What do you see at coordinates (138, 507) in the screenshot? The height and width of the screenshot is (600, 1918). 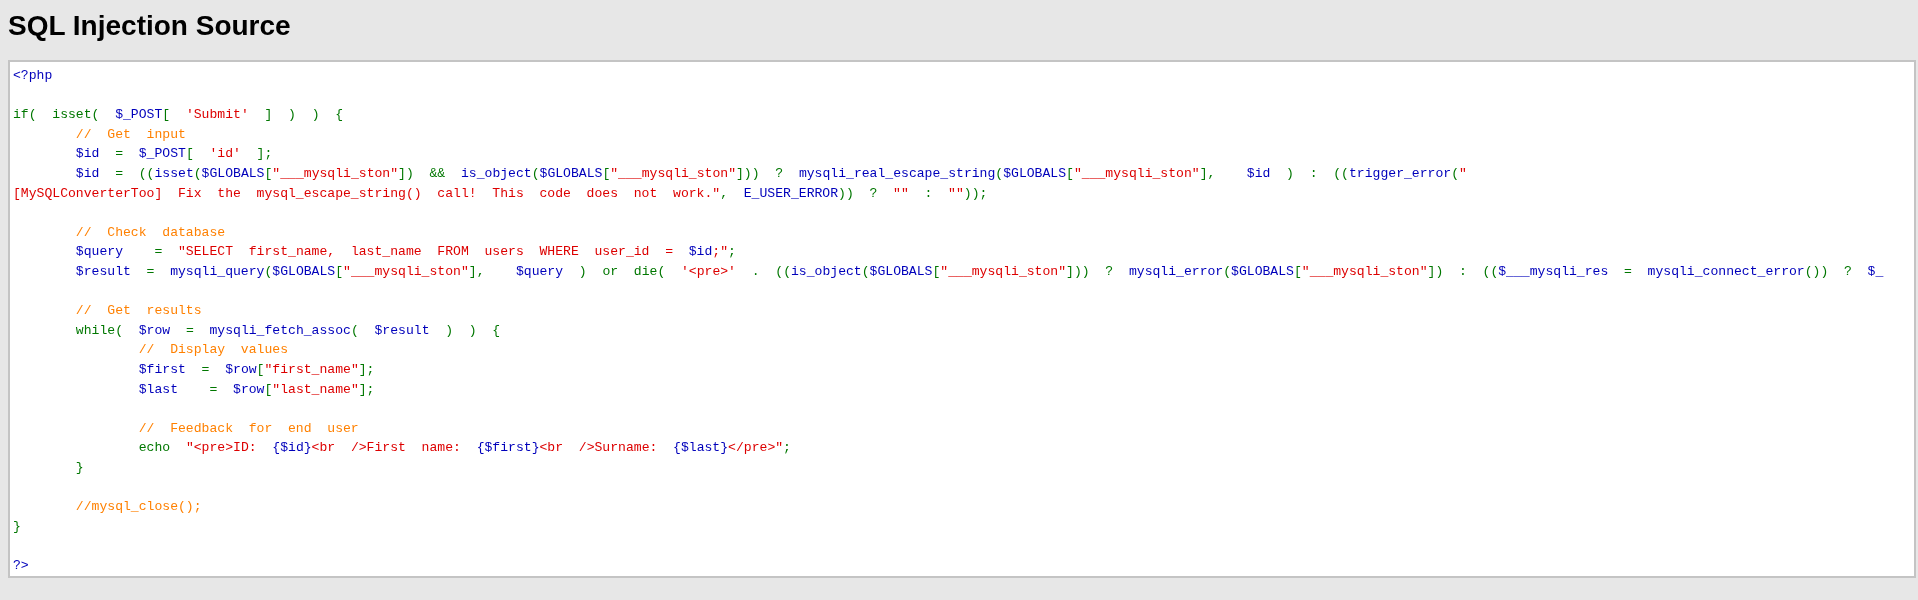 I see `code-line: //mysql_close();` at bounding box center [138, 507].